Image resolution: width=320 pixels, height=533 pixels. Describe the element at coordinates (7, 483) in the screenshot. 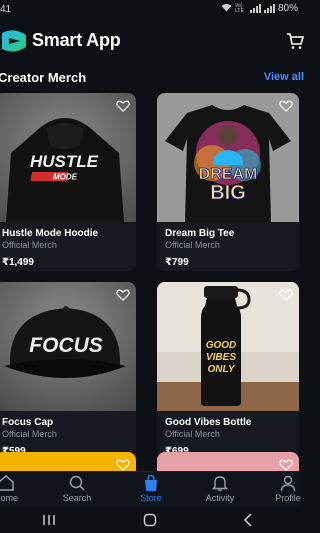

I see `home-icon` at that location.